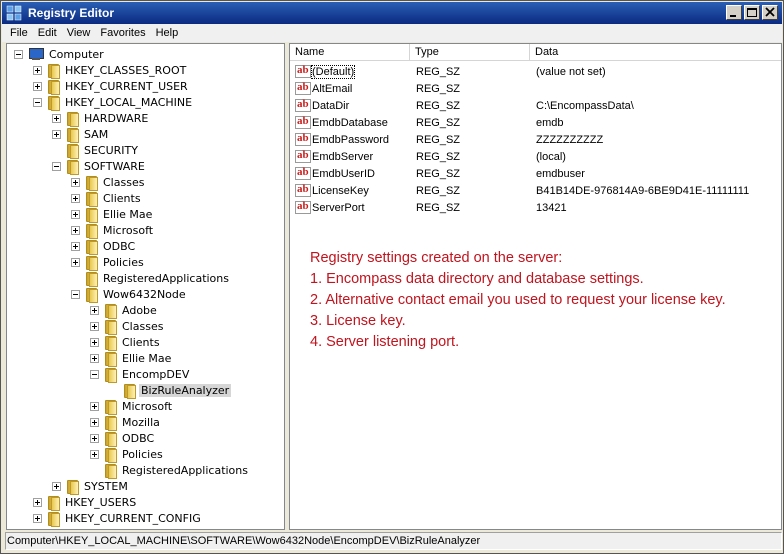 The height and width of the screenshot is (554, 784). I want to click on tree-node-hkey-local-machine: HKEY_LOCAL_MACHINE, so click(113, 102).